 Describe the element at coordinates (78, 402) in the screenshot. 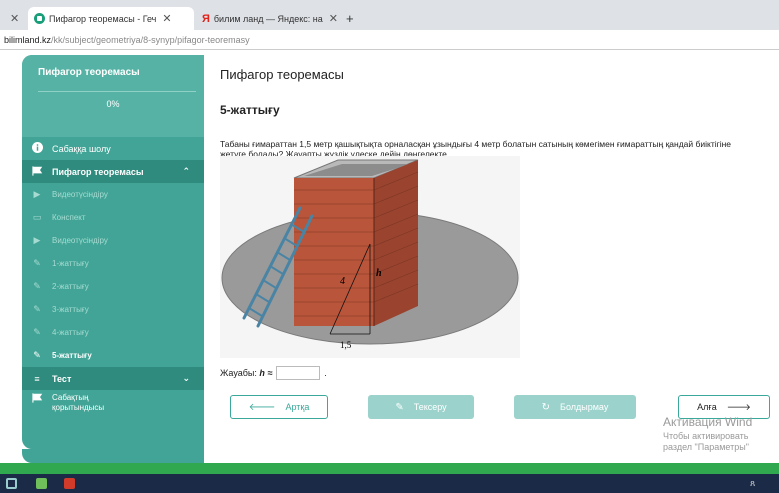

I see `sidebar-item-label: Сабақтың қорытындысы` at that location.